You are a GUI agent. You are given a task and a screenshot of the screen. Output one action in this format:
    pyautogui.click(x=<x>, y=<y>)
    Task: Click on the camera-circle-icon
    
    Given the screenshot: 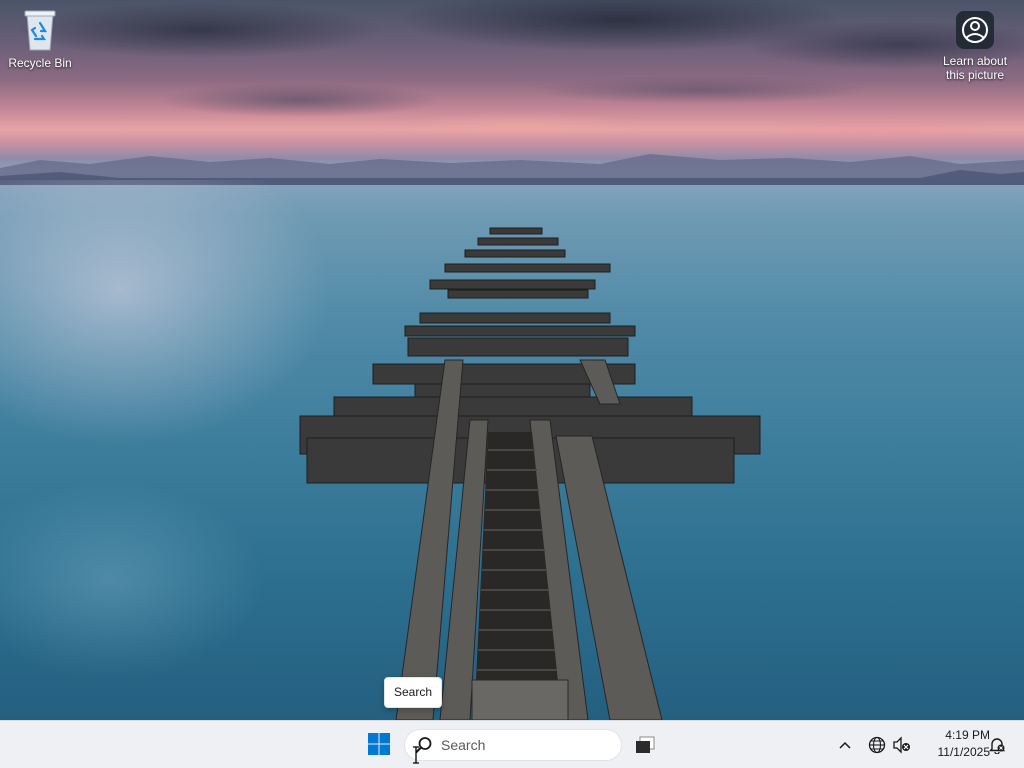 What is the action you would take?
    pyautogui.click(x=975, y=30)
    